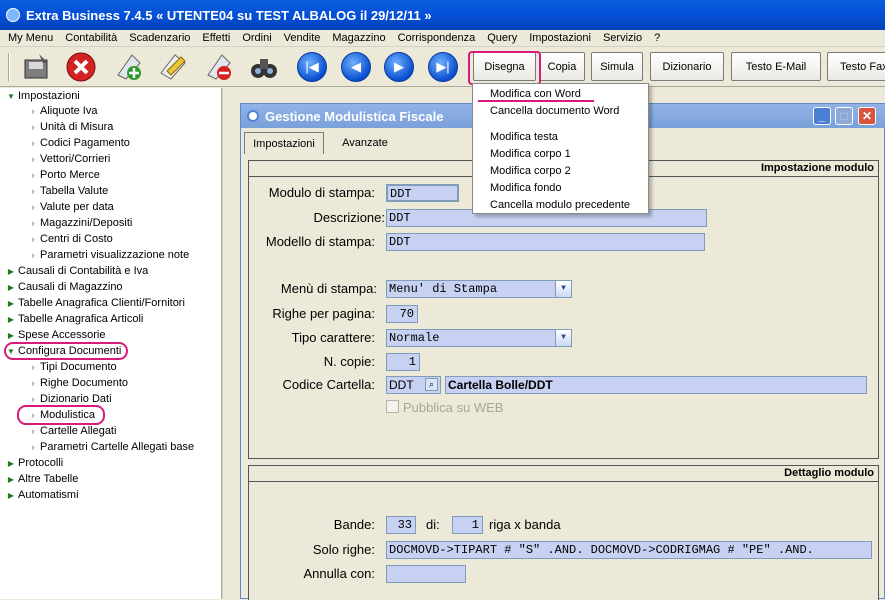 The width and height of the screenshot is (885, 600). I want to click on tree-item-parametri-cartelle: › Parametri Cartelle Allegati base, so click(111, 447).